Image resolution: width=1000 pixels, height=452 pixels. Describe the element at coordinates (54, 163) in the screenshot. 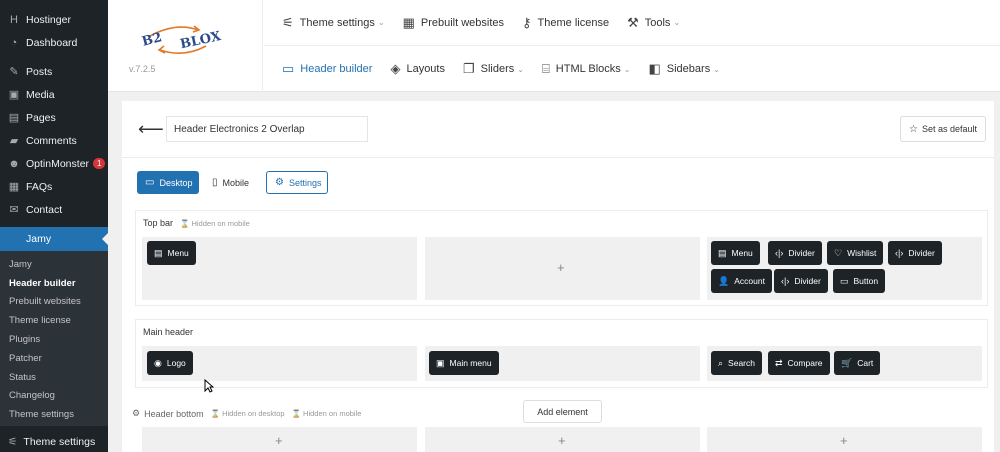

I see `menu-item-optinmonster: ☻ OptinMonster 1` at that location.